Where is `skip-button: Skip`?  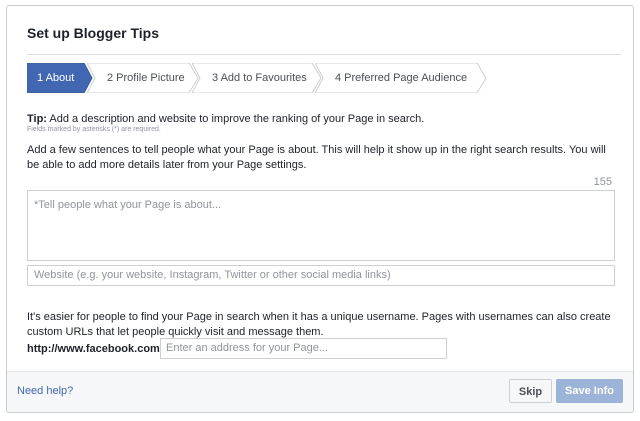
skip-button: Skip is located at coordinates (530, 391).